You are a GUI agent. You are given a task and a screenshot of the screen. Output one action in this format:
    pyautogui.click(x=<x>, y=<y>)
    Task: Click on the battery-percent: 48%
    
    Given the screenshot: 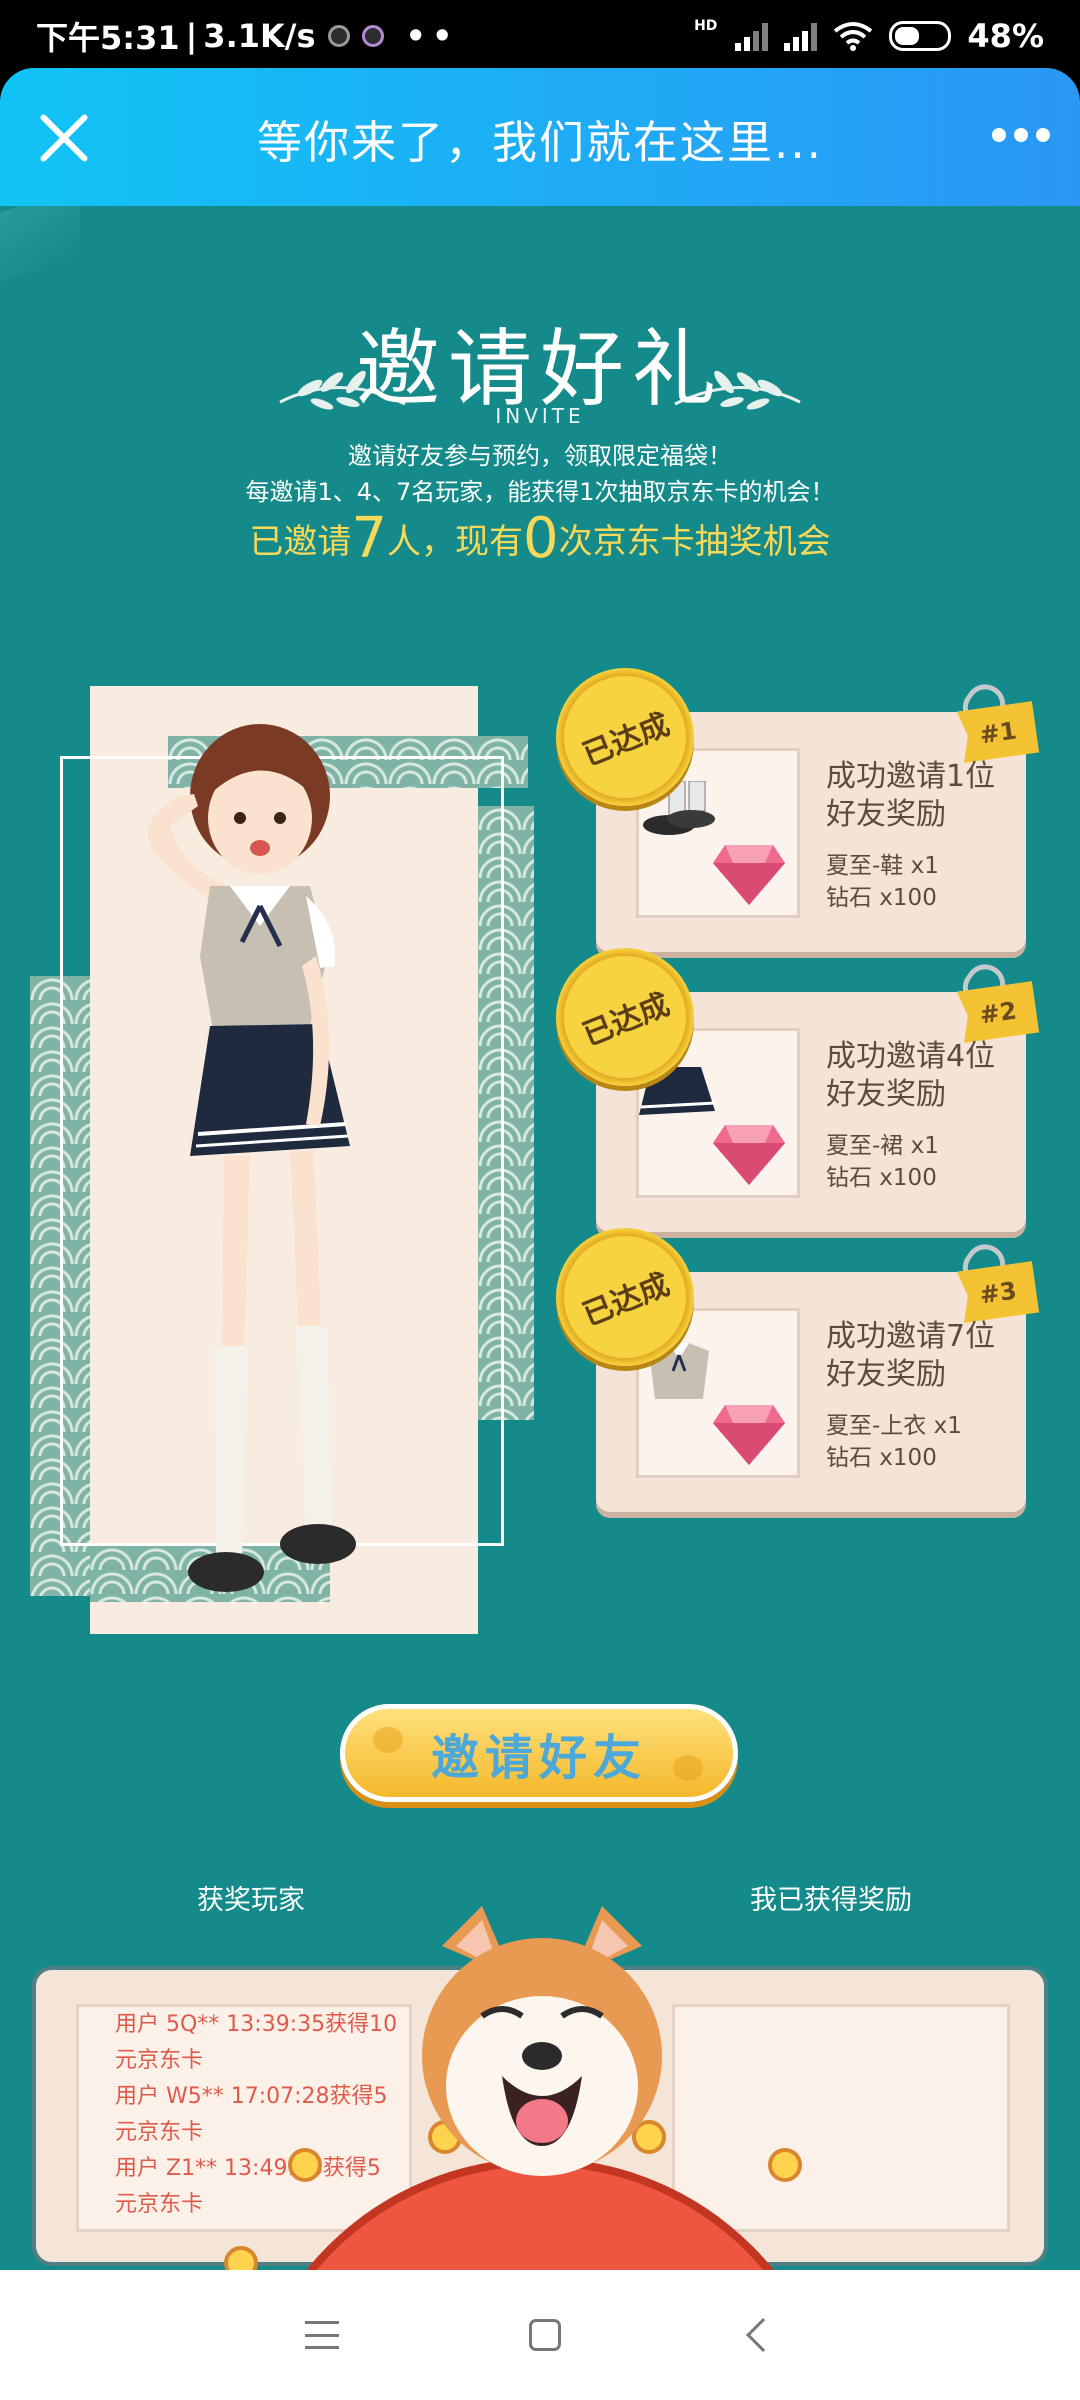 What is the action you would take?
    pyautogui.click(x=1005, y=36)
    